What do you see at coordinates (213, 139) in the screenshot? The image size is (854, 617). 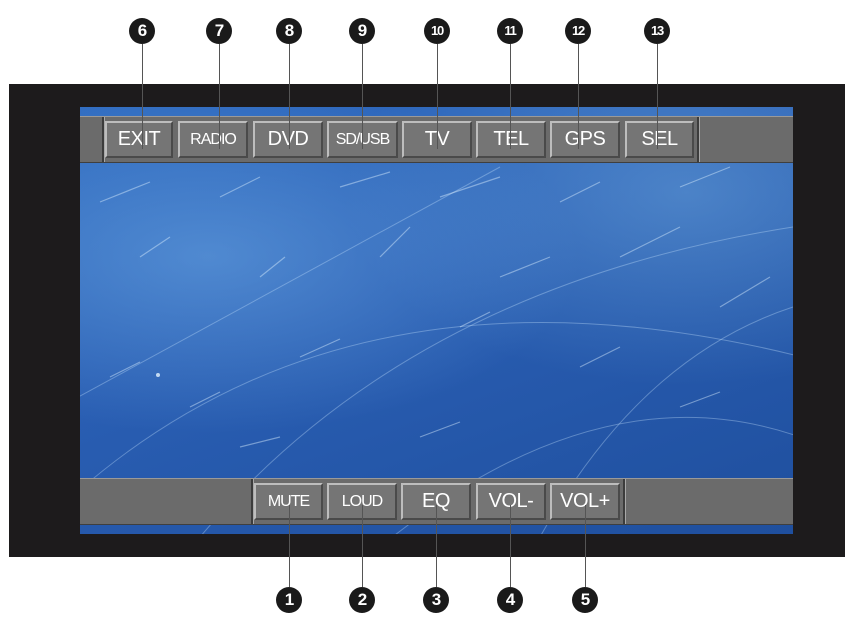 I see `radio-button: RADIO` at bounding box center [213, 139].